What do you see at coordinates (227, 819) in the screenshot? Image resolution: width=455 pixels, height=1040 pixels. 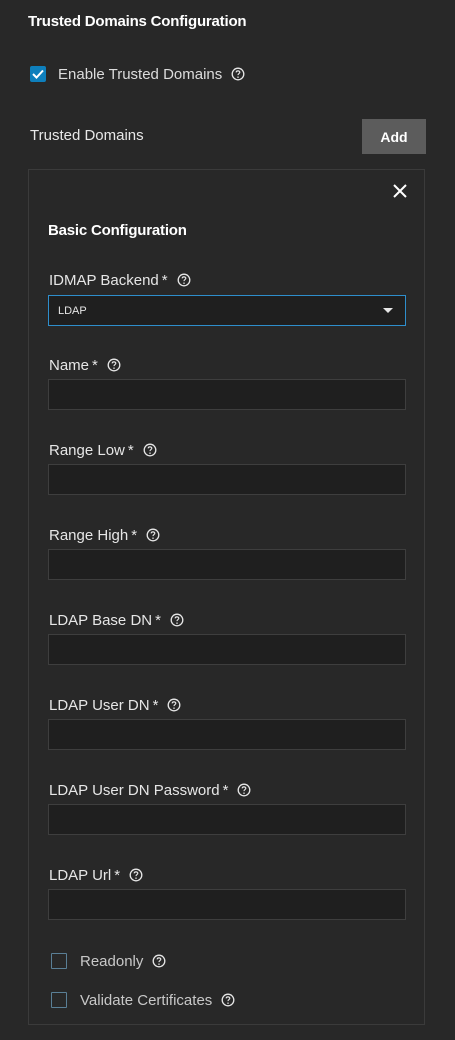 I see `ldap-user-dn-password-input` at bounding box center [227, 819].